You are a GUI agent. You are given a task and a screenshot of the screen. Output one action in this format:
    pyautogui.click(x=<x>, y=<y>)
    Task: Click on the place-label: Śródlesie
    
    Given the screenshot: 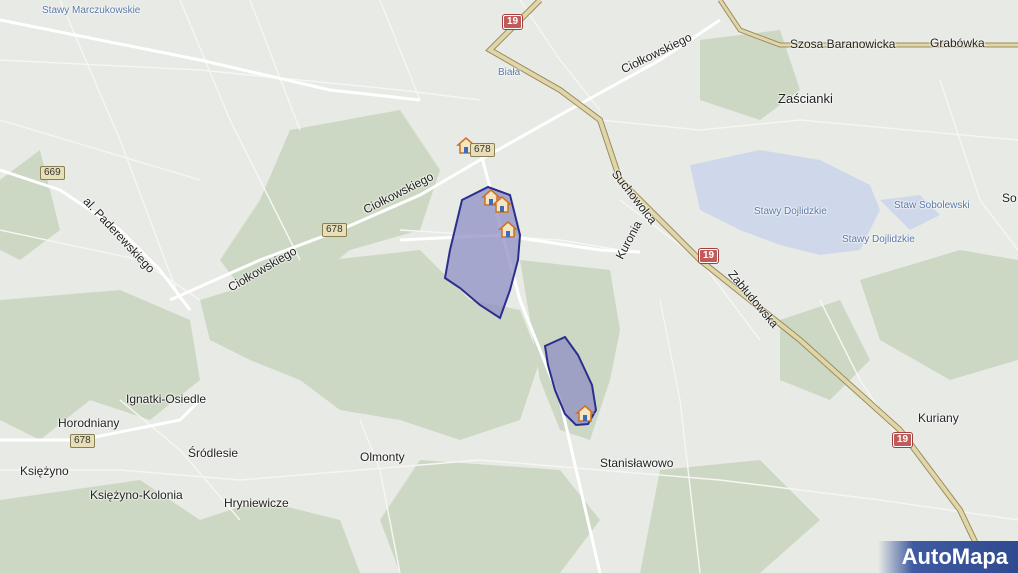 What is the action you would take?
    pyautogui.click(x=213, y=453)
    